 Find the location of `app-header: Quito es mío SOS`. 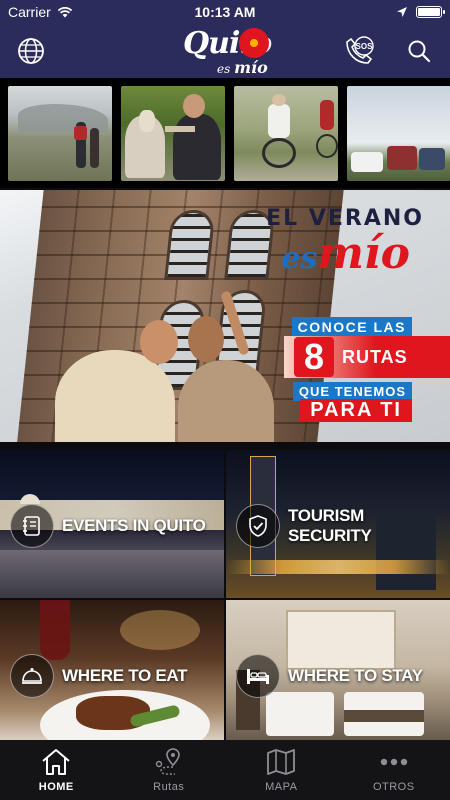

app-header: Quito es mío SOS is located at coordinates (225, 51).